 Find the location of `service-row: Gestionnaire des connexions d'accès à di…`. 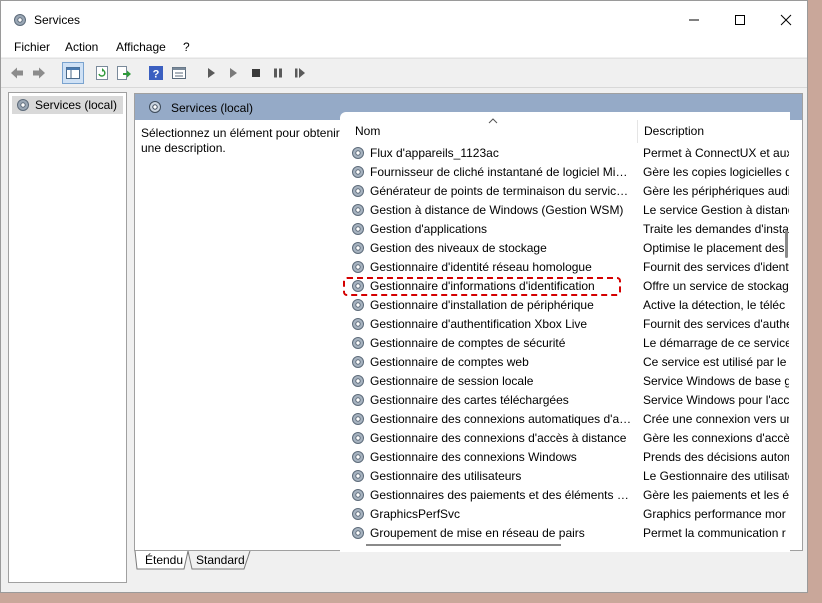

service-row: Gestionnaire des connexions d'accès à di… is located at coordinates (565, 438).